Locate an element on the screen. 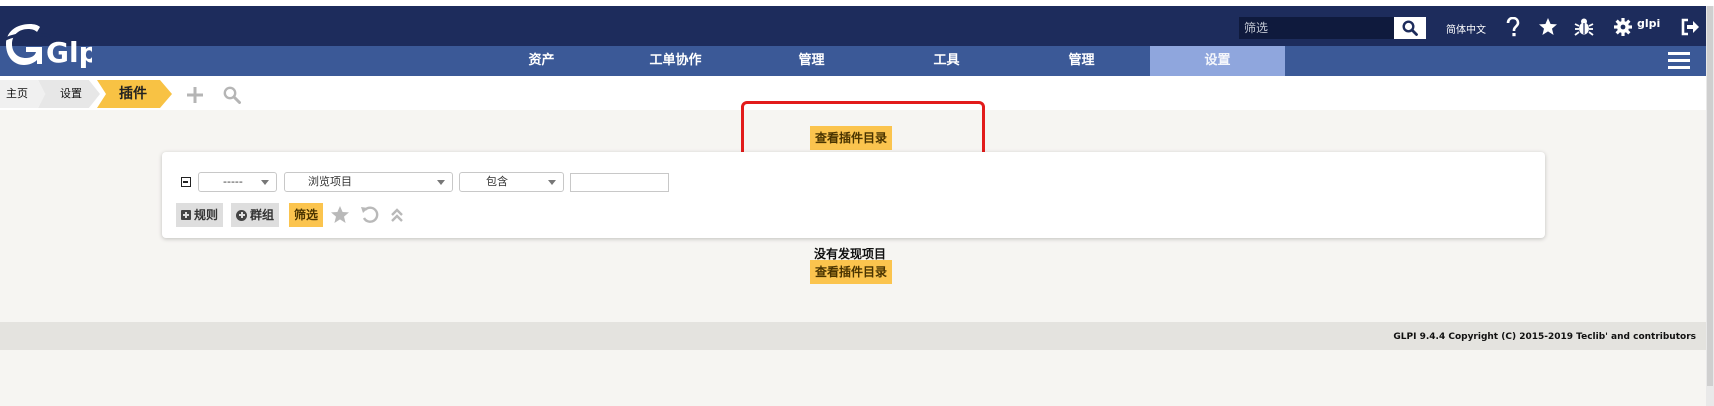 The width and height of the screenshot is (1714, 406). field-select-value: ----- is located at coordinates (233, 181).